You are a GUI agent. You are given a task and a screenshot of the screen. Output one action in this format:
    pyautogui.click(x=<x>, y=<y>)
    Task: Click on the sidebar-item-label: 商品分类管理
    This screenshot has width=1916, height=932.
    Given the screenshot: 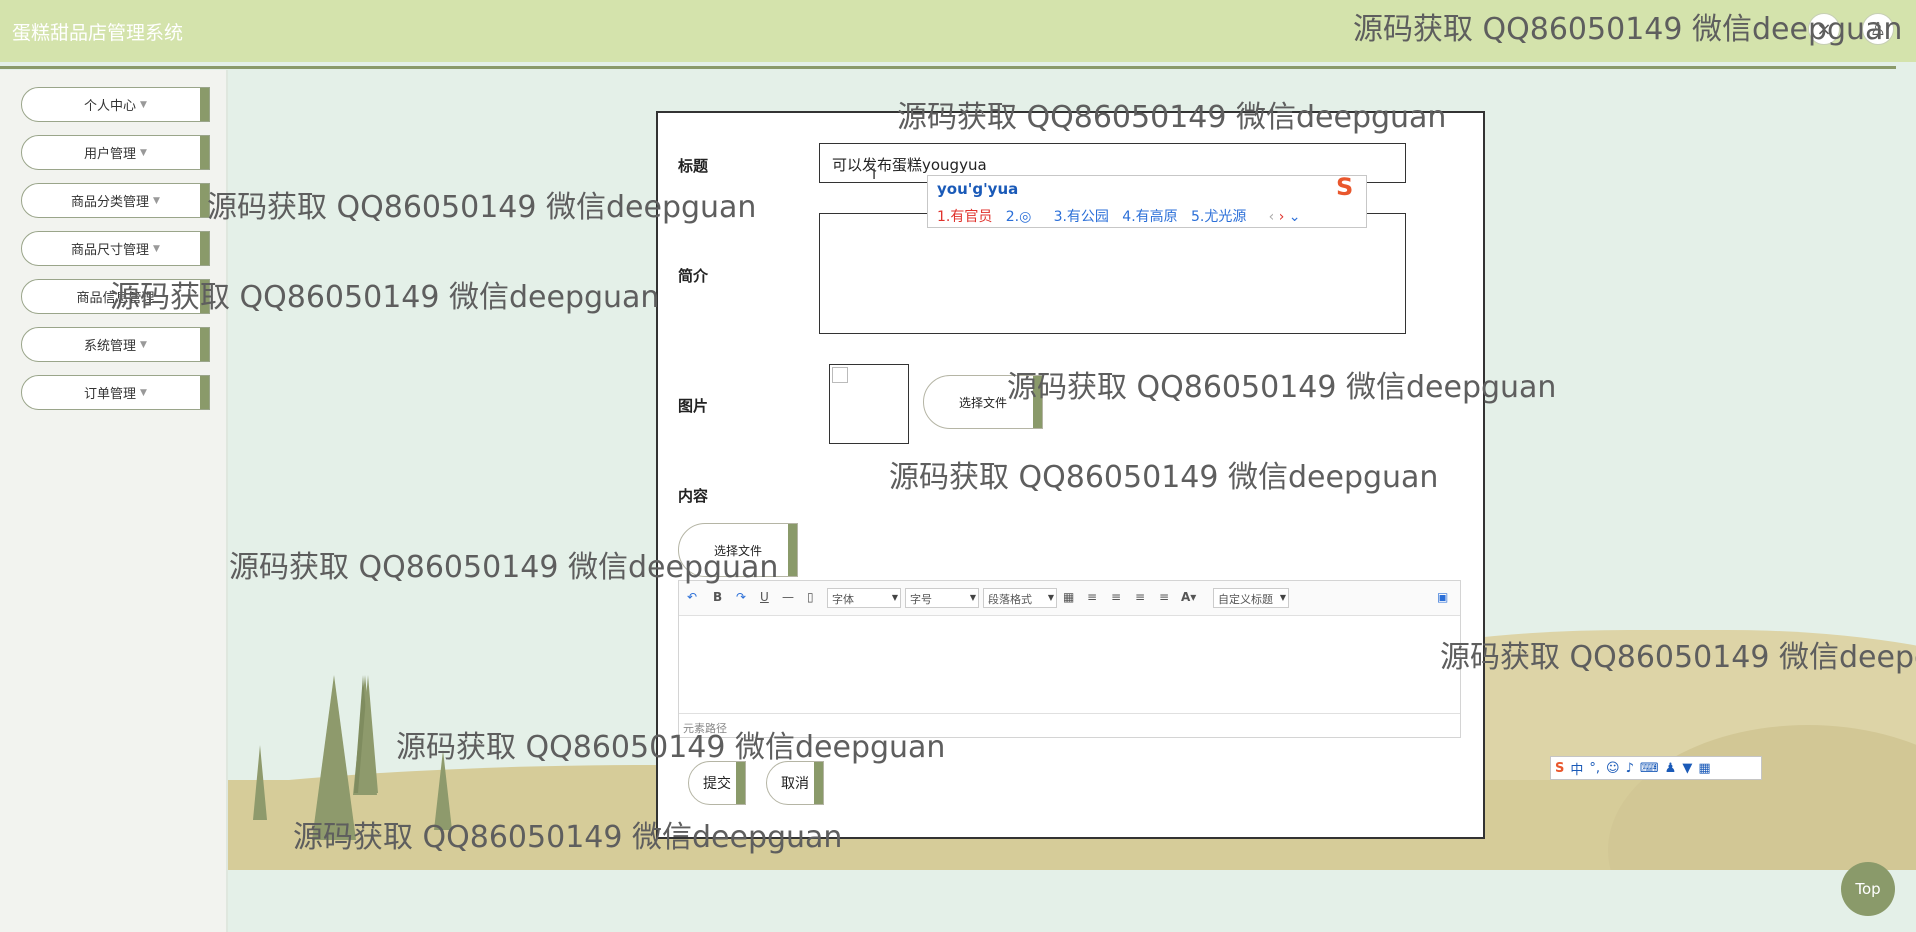 What is the action you would take?
    pyautogui.click(x=110, y=202)
    